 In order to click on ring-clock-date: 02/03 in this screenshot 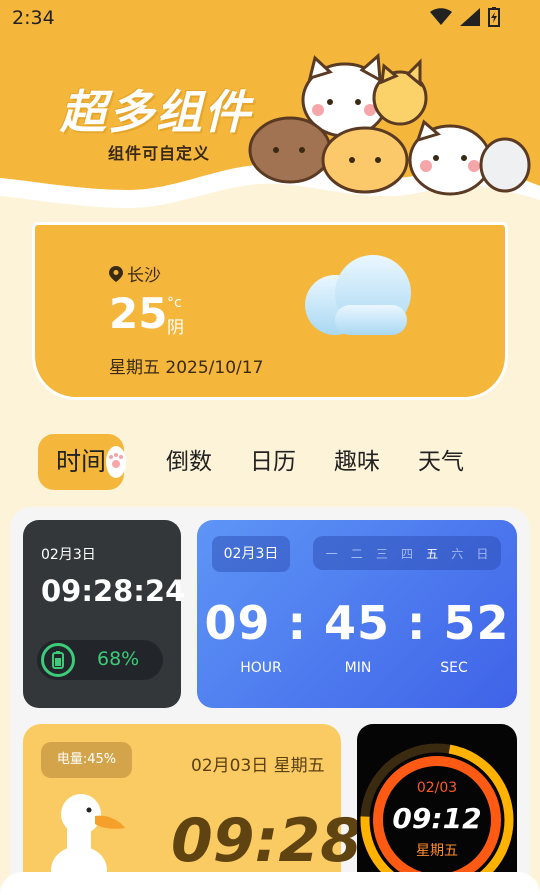, I will do `click(437, 788)`.